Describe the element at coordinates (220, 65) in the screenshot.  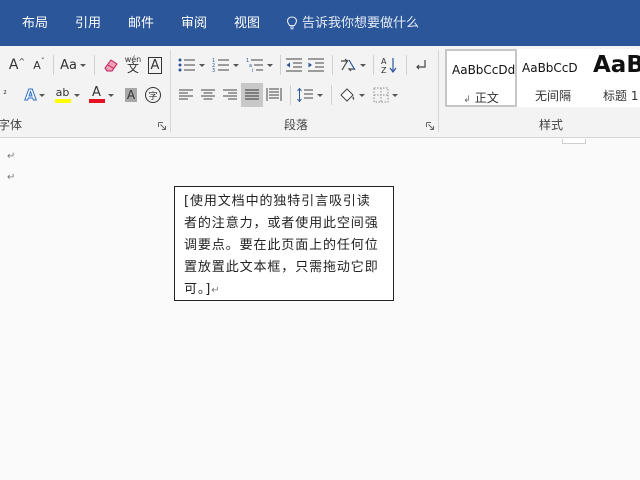
I see `numbering-icon: 1 2 3` at that location.